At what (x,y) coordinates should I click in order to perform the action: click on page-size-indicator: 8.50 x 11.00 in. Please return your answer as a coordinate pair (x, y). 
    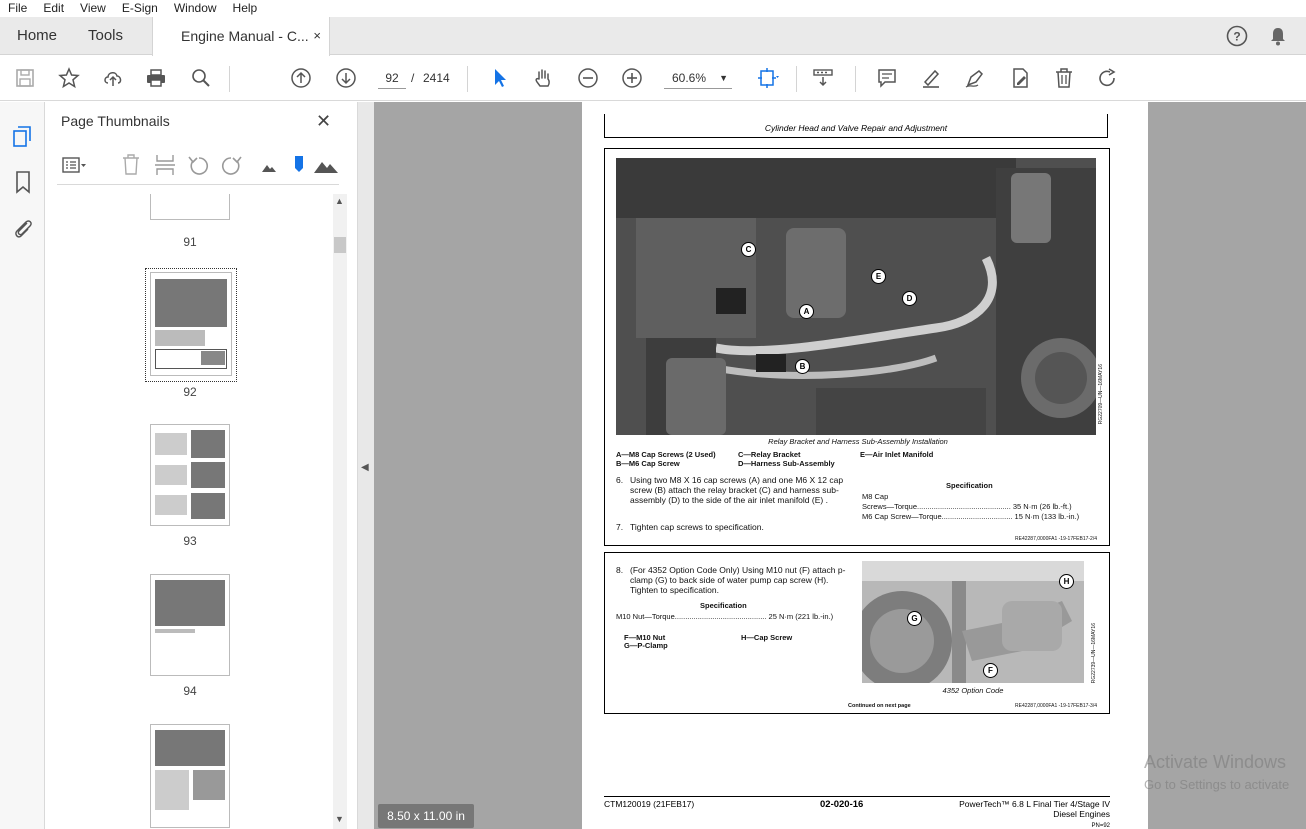
    Looking at the image, I should click on (426, 816).